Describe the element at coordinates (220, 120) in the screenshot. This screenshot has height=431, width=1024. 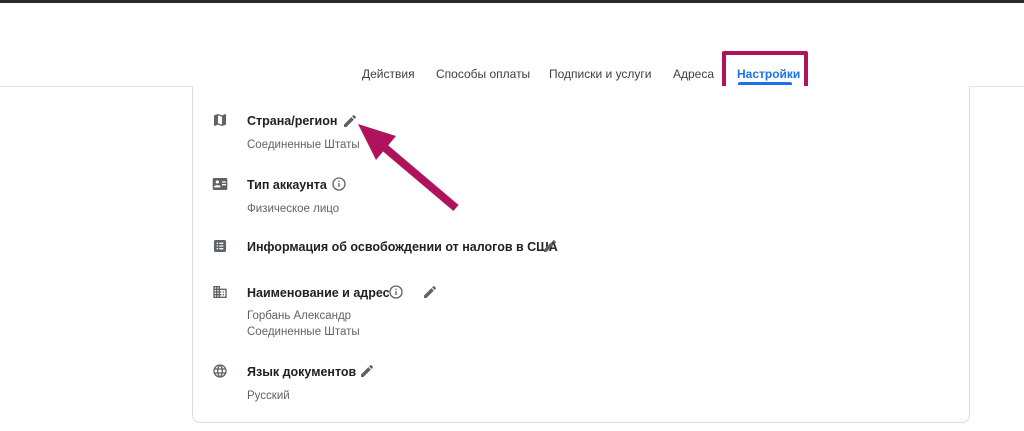
I see `map-icon` at that location.